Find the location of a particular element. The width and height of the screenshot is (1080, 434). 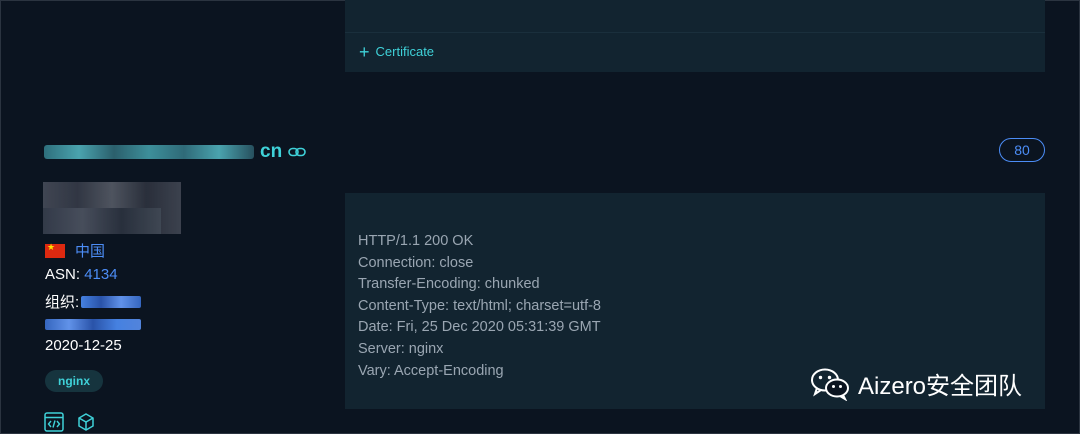

code-icon is located at coordinates (54, 422).